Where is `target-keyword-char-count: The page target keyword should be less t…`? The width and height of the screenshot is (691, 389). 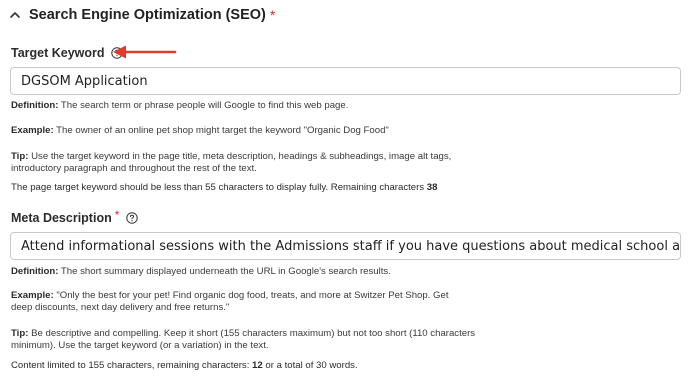
target-keyword-char-count: The page target keyword should be less t… is located at coordinates (224, 187).